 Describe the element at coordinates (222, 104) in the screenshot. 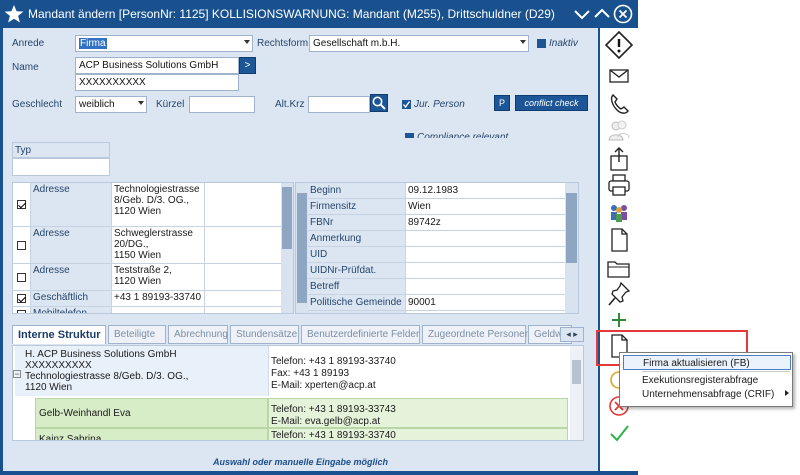

I see `kuerzel-field` at that location.